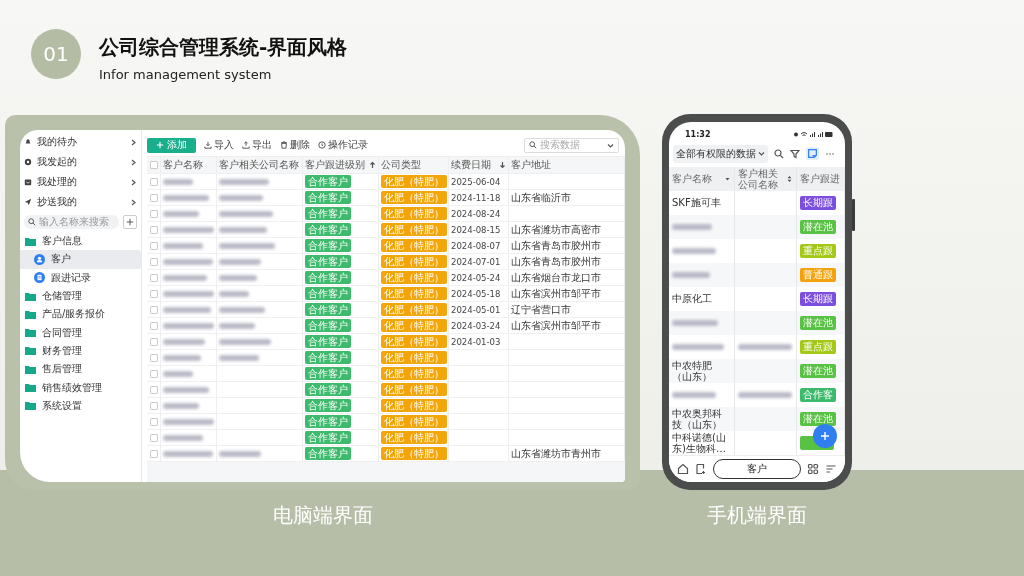  I want to click on column-header: 客户跟进, so click(821, 178).